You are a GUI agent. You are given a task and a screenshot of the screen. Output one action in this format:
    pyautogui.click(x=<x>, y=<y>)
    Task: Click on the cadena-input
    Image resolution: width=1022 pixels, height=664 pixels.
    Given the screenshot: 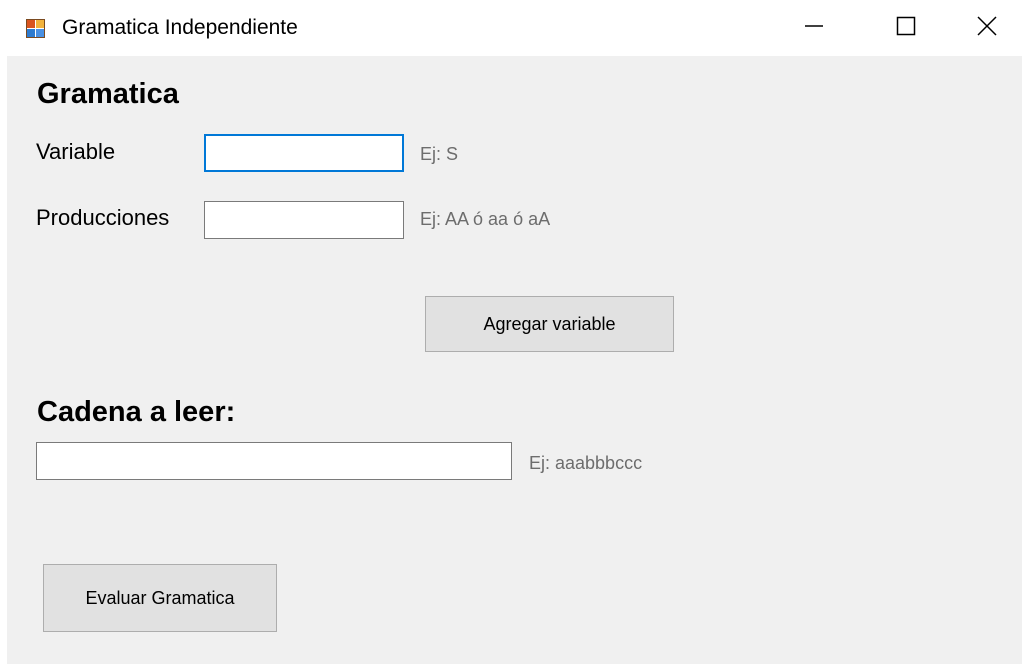 What is the action you would take?
    pyautogui.click(x=274, y=461)
    